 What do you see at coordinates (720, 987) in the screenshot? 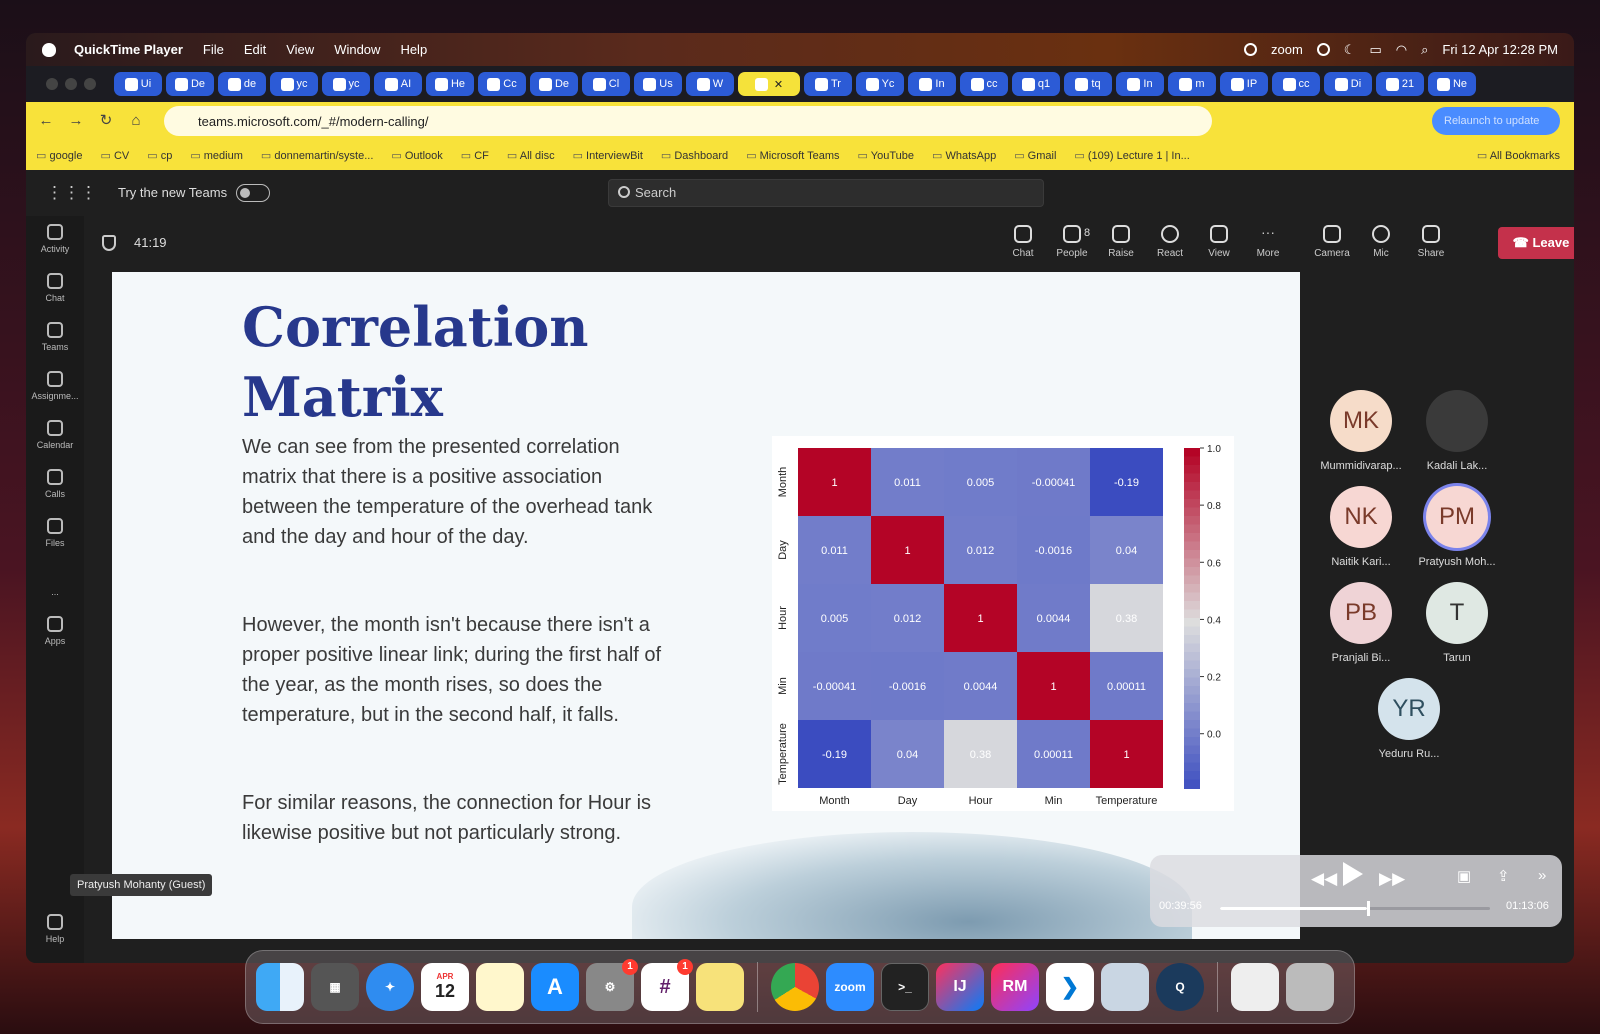
I see `stickies-icon` at bounding box center [720, 987].